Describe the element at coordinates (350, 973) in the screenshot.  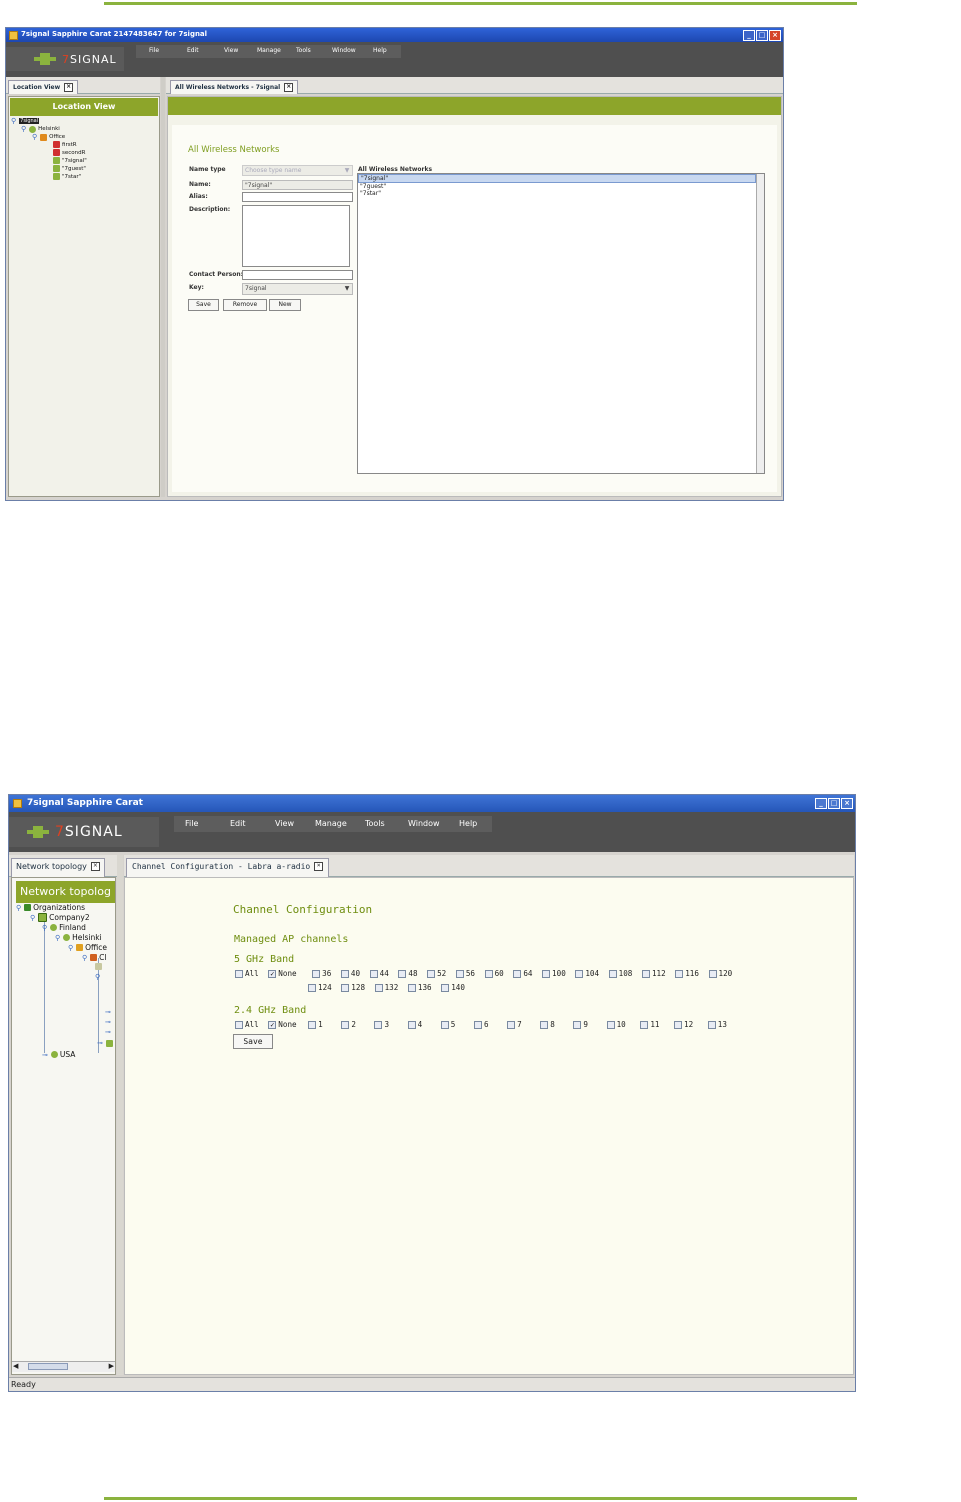
I see `channel-checkbox: 40` at that location.